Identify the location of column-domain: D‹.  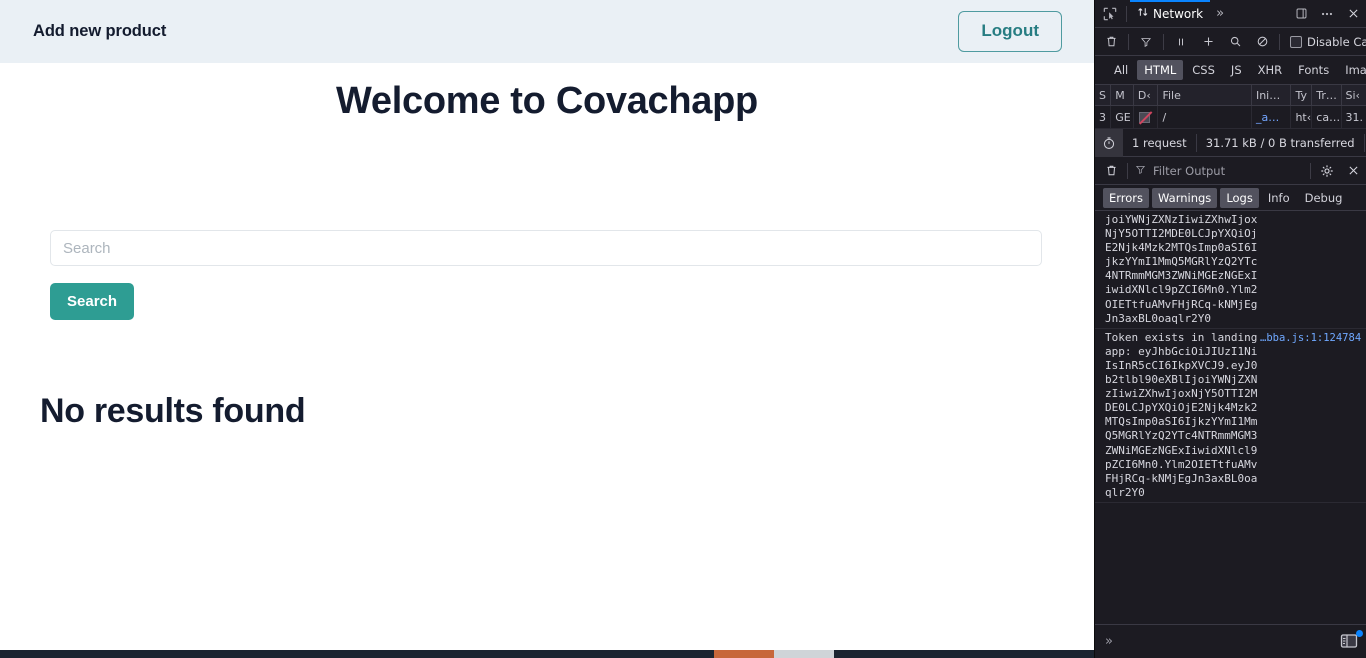
(1146, 95).